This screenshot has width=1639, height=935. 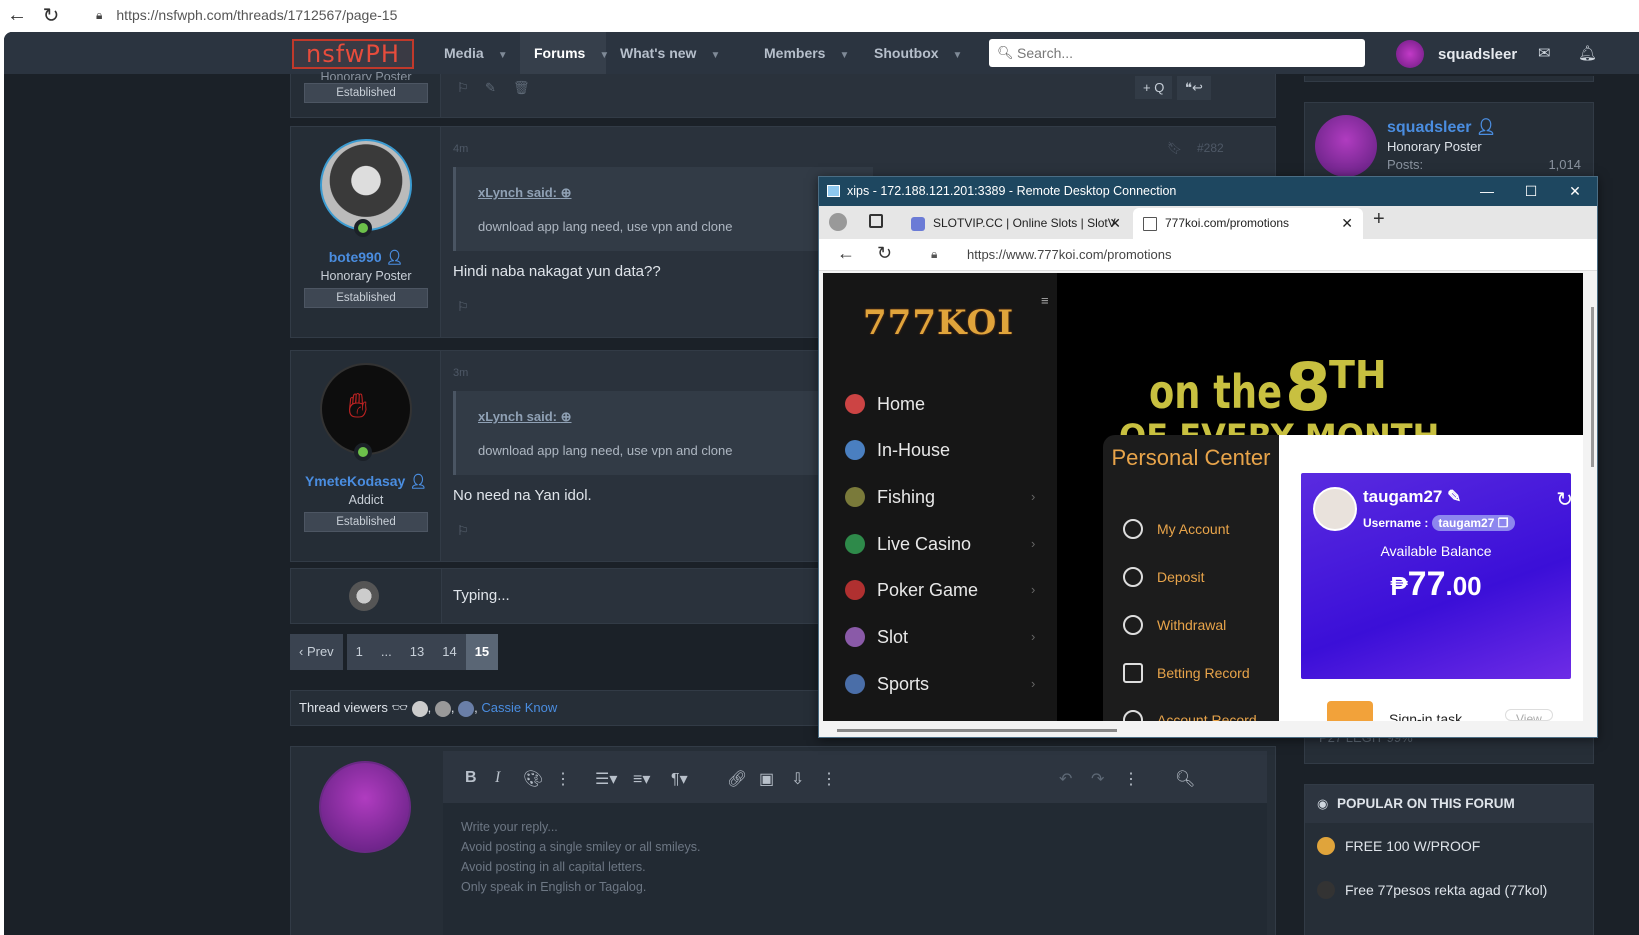 What do you see at coordinates (1531, 191) in the screenshot?
I see `maximize-icon: ☐` at bounding box center [1531, 191].